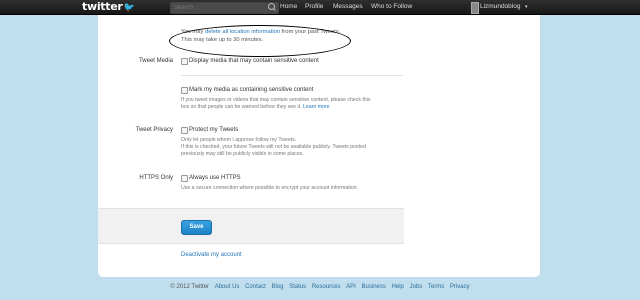 The image size is (640, 300). What do you see at coordinates (526, 7) in the screenshot?
I see `chevron-down-icon: ▾` at bounding box center [526, 7].